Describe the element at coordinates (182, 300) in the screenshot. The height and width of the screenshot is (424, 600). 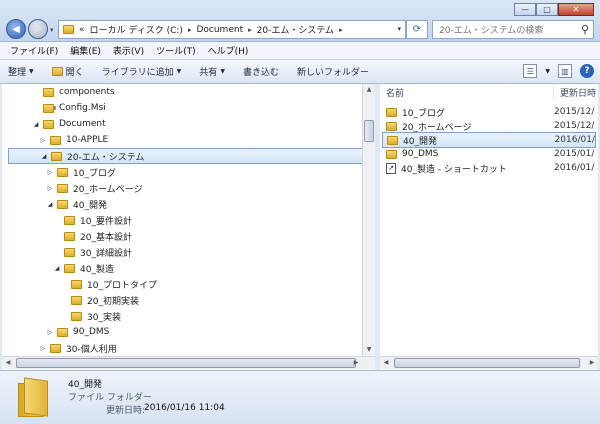
I see `tree-item: 20_初期実装` at that location.